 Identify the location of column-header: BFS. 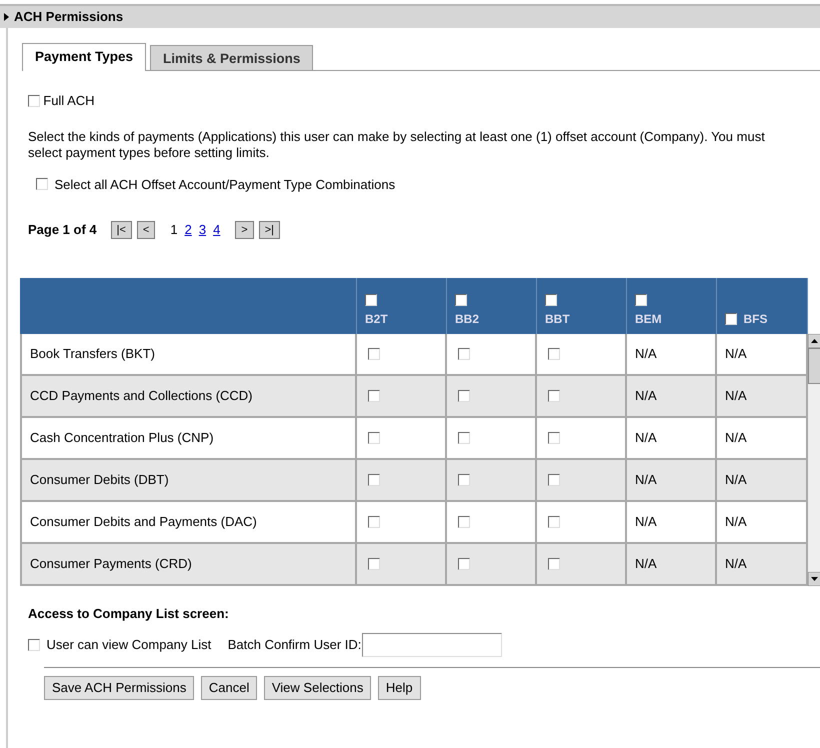
(756, 319).